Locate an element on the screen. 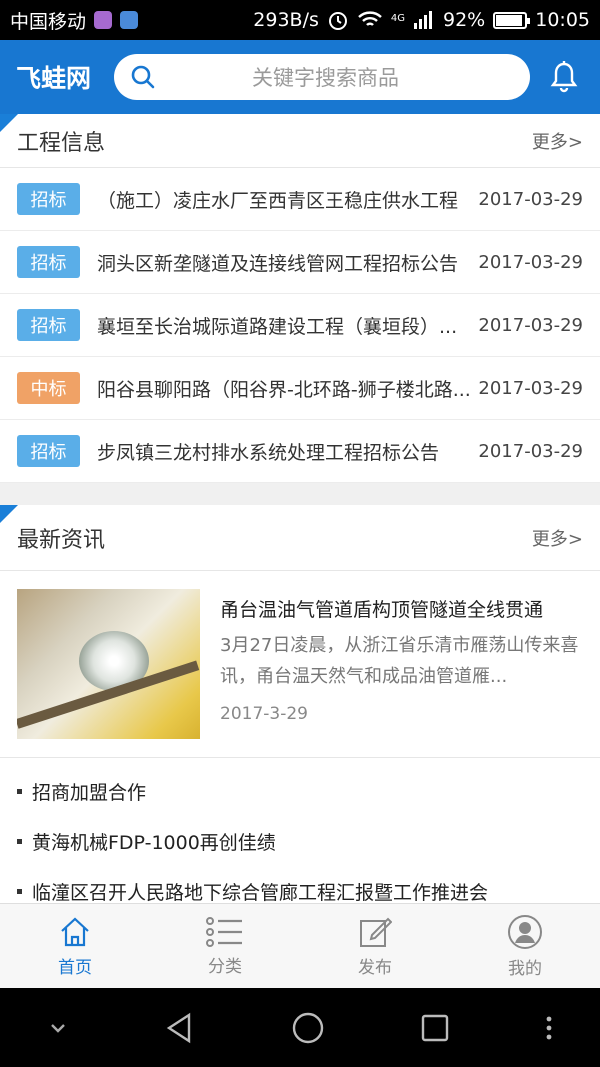 The height and width of the screenshot is (1067, 600). news-list-item: 临潼区召开人民路地下综合管廊工程汇报暨工作推进会 is located at coordinates (300, 884).